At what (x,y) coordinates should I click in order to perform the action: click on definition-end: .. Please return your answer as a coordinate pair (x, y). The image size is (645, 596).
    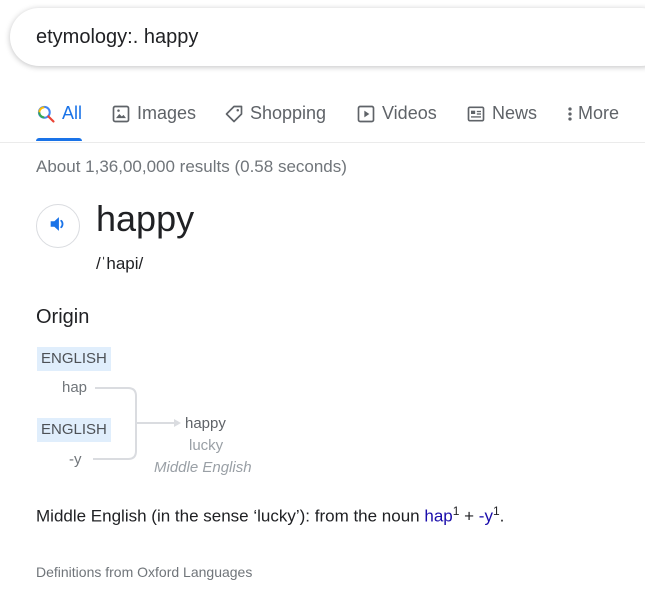
    Looking at the image, I should click on (502, 516).